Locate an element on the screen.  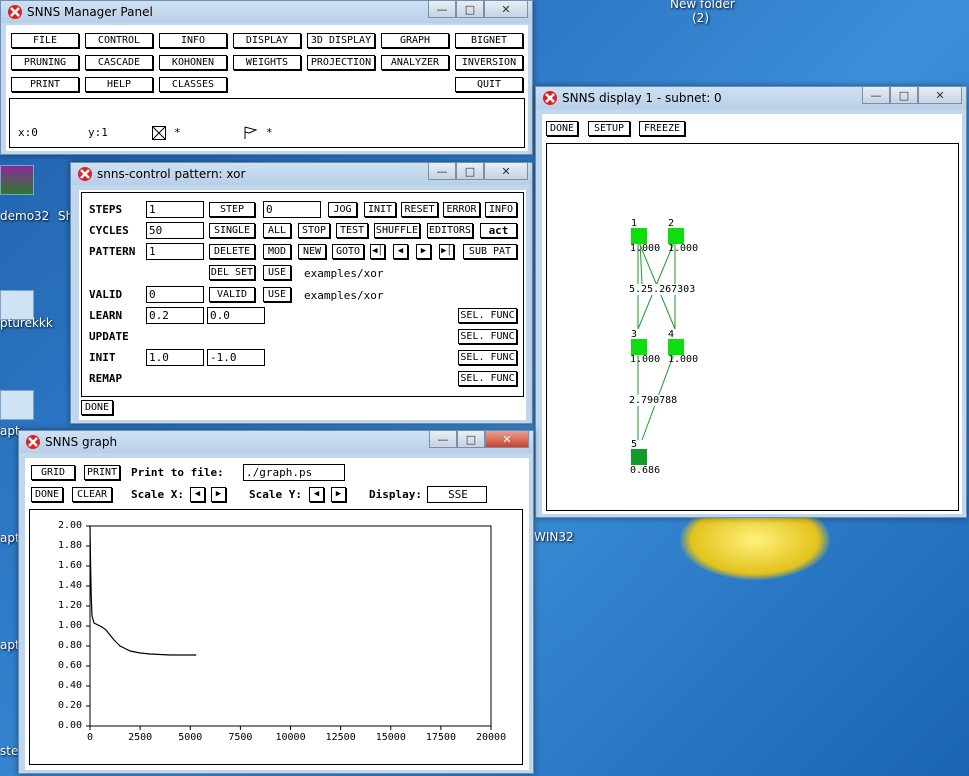
graph-done-button: DONE is located at coordinates (47, 494).